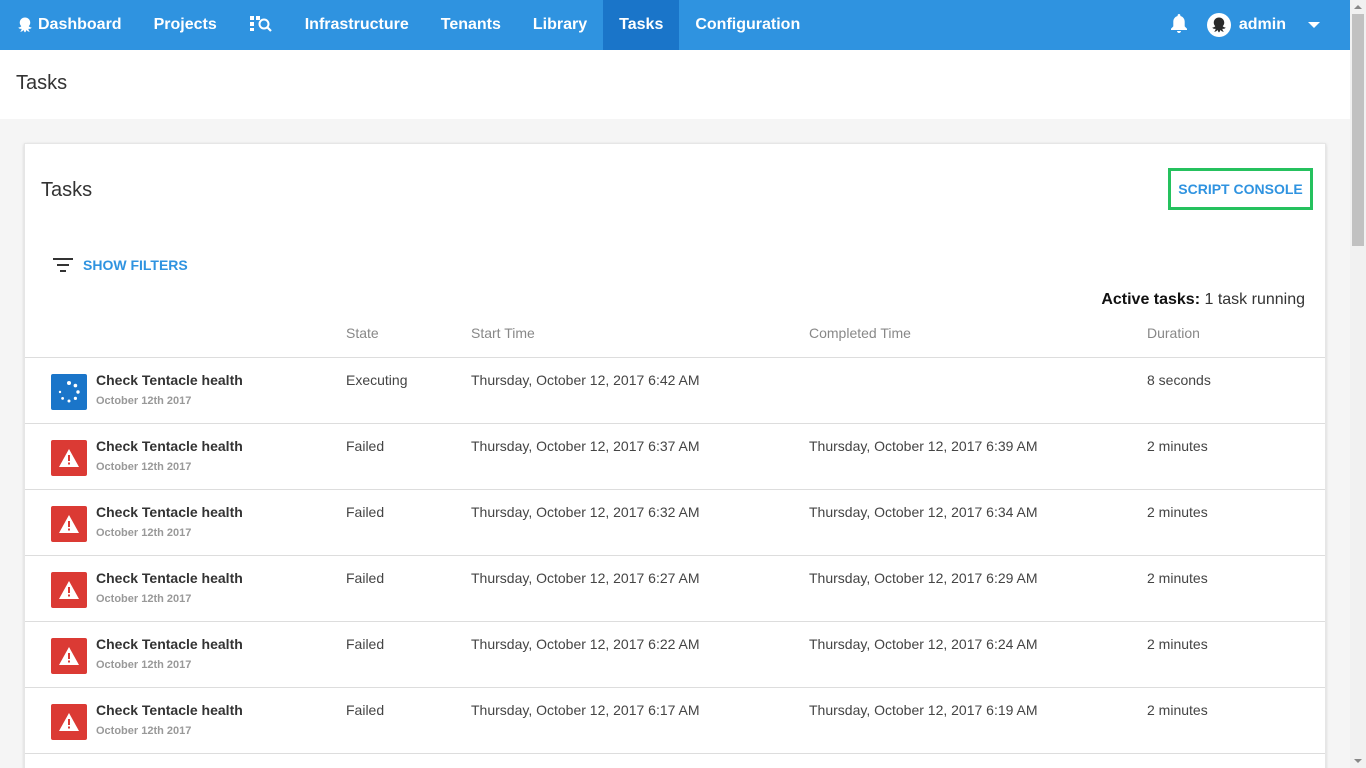 The width and height of the screenshot is (1366, 768). What do you see at coordinates (1203, 300) in the screenshot?
I see `active-tasks-summary: Active tasks: 1 task running` at bounding box center [1203, 300].